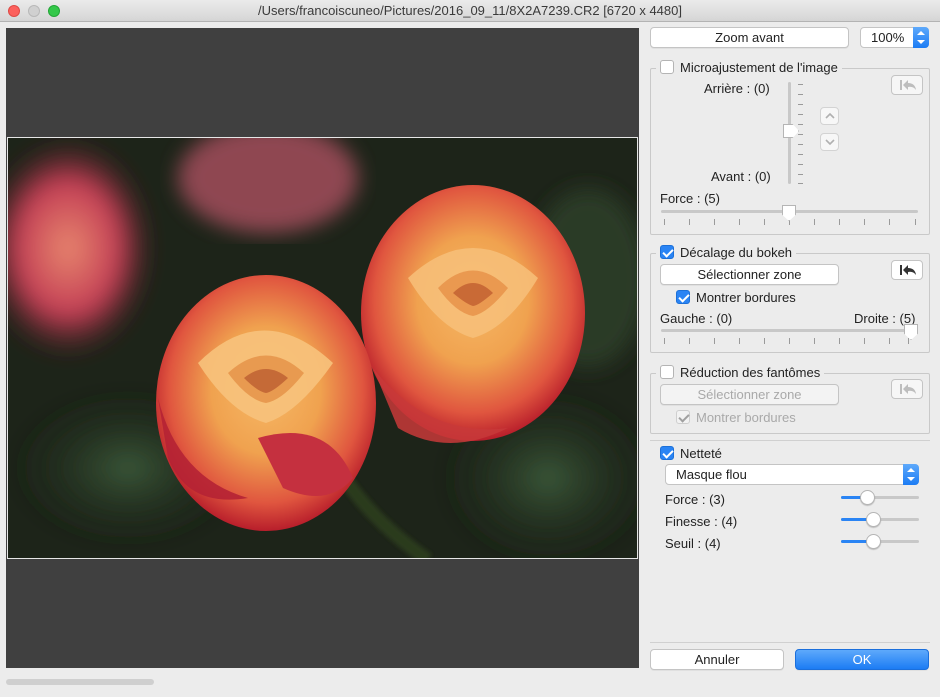 The image size is (940, 697). I want to click on bokeh-show-borders-checkbox, so click(683, 297).